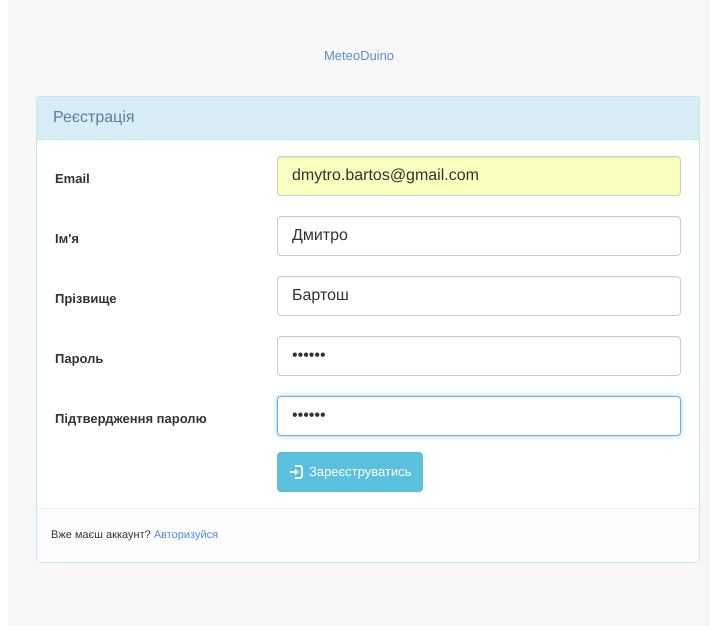 This screenshot has width=718, height=626. I want to click on field-label: Email, so click(73, 179).